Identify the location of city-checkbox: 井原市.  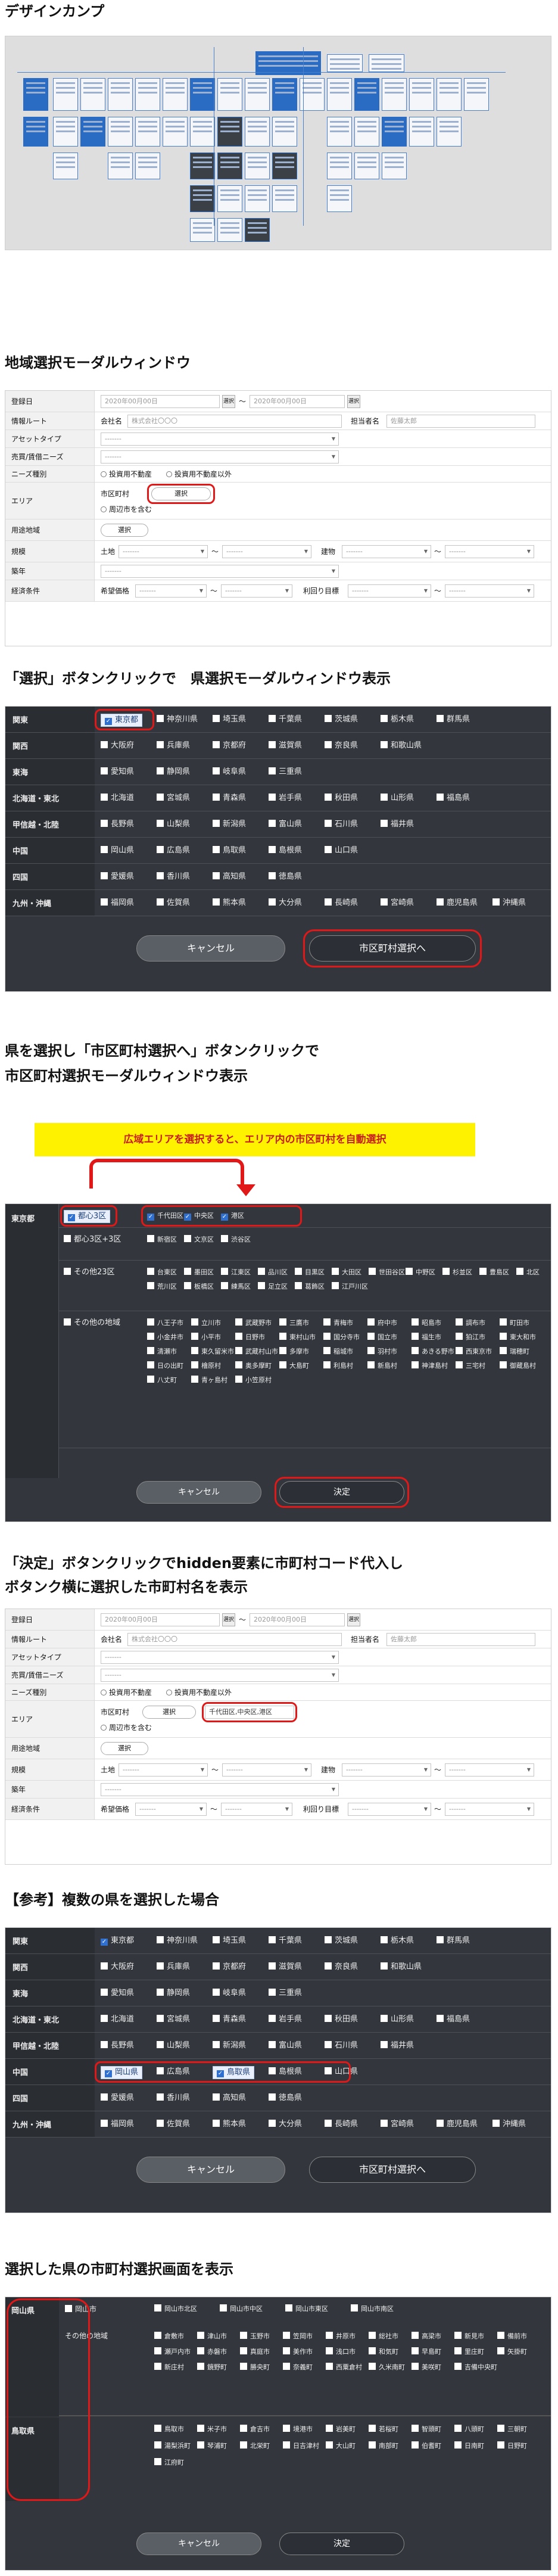
(341, 2336).